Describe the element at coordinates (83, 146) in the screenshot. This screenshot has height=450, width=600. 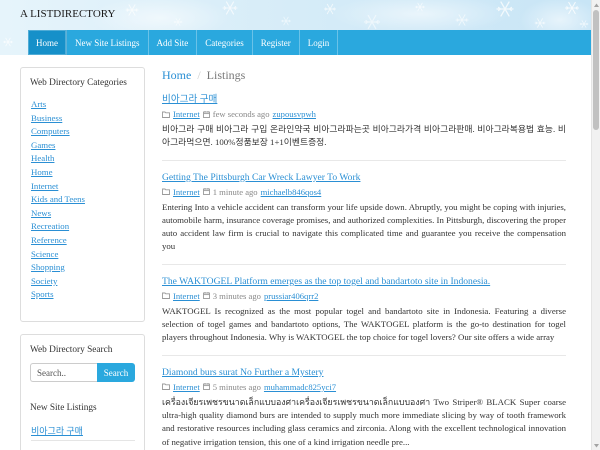
I see `category-item: Games` at that location.